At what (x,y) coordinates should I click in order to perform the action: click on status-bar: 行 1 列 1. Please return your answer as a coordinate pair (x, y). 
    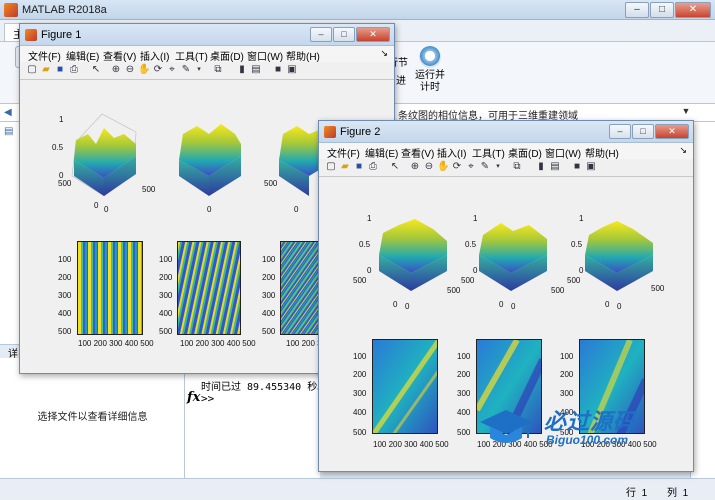
    Looking at the image, I should click on (357, 489).